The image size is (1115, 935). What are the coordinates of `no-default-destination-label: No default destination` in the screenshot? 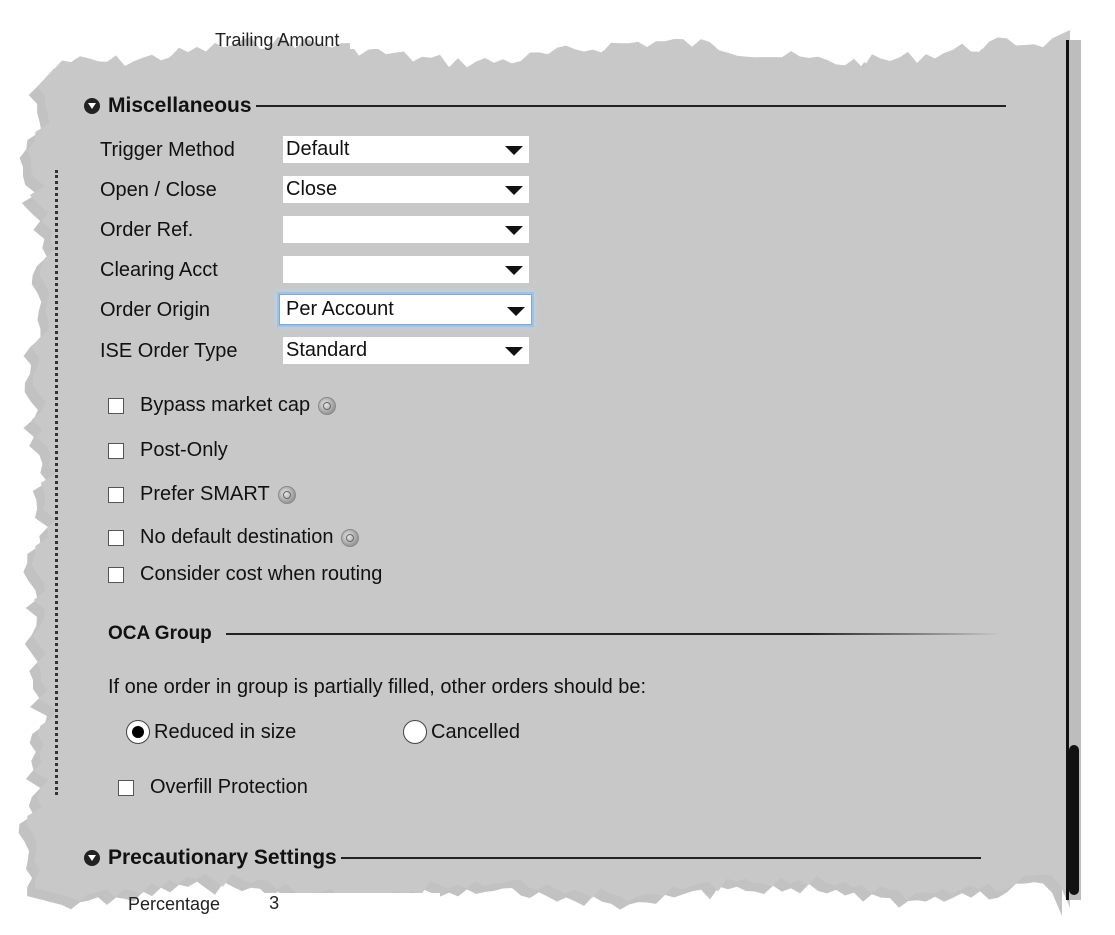 It's located at (237, 537).